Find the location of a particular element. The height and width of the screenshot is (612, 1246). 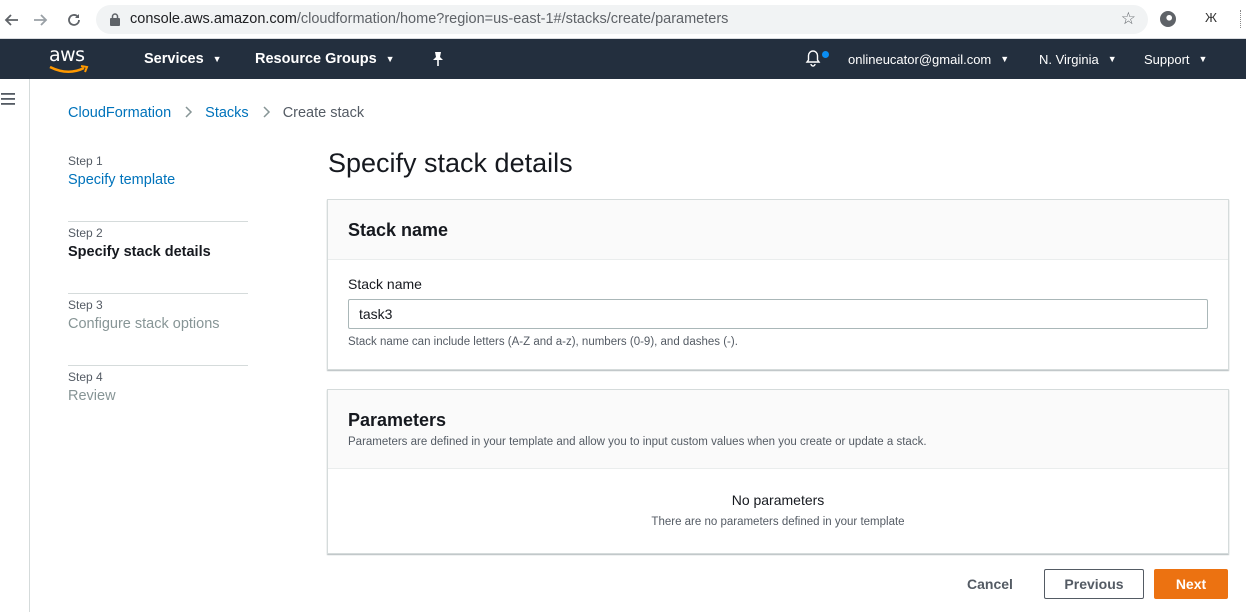

support-menu: Support ▼ is located at coordinates (1175, 59).